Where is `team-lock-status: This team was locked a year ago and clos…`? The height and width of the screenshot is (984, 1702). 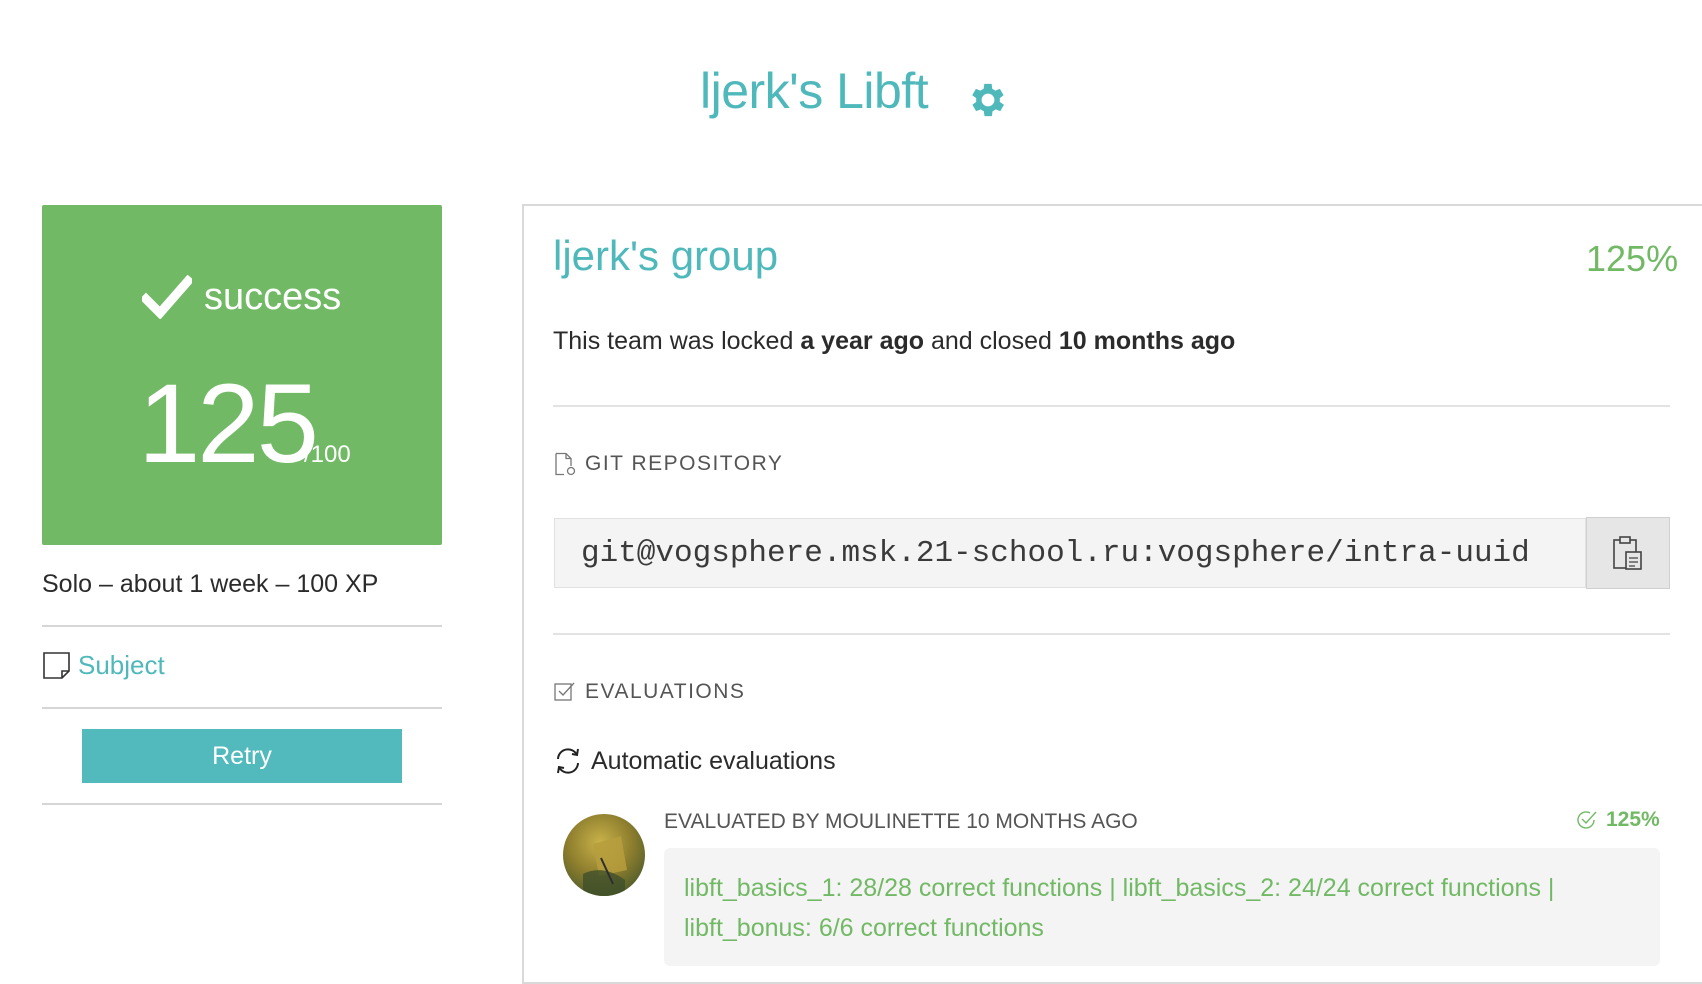 team-lock-status: This team was locked a year ago and clos… is located at coordinates (894, 341).